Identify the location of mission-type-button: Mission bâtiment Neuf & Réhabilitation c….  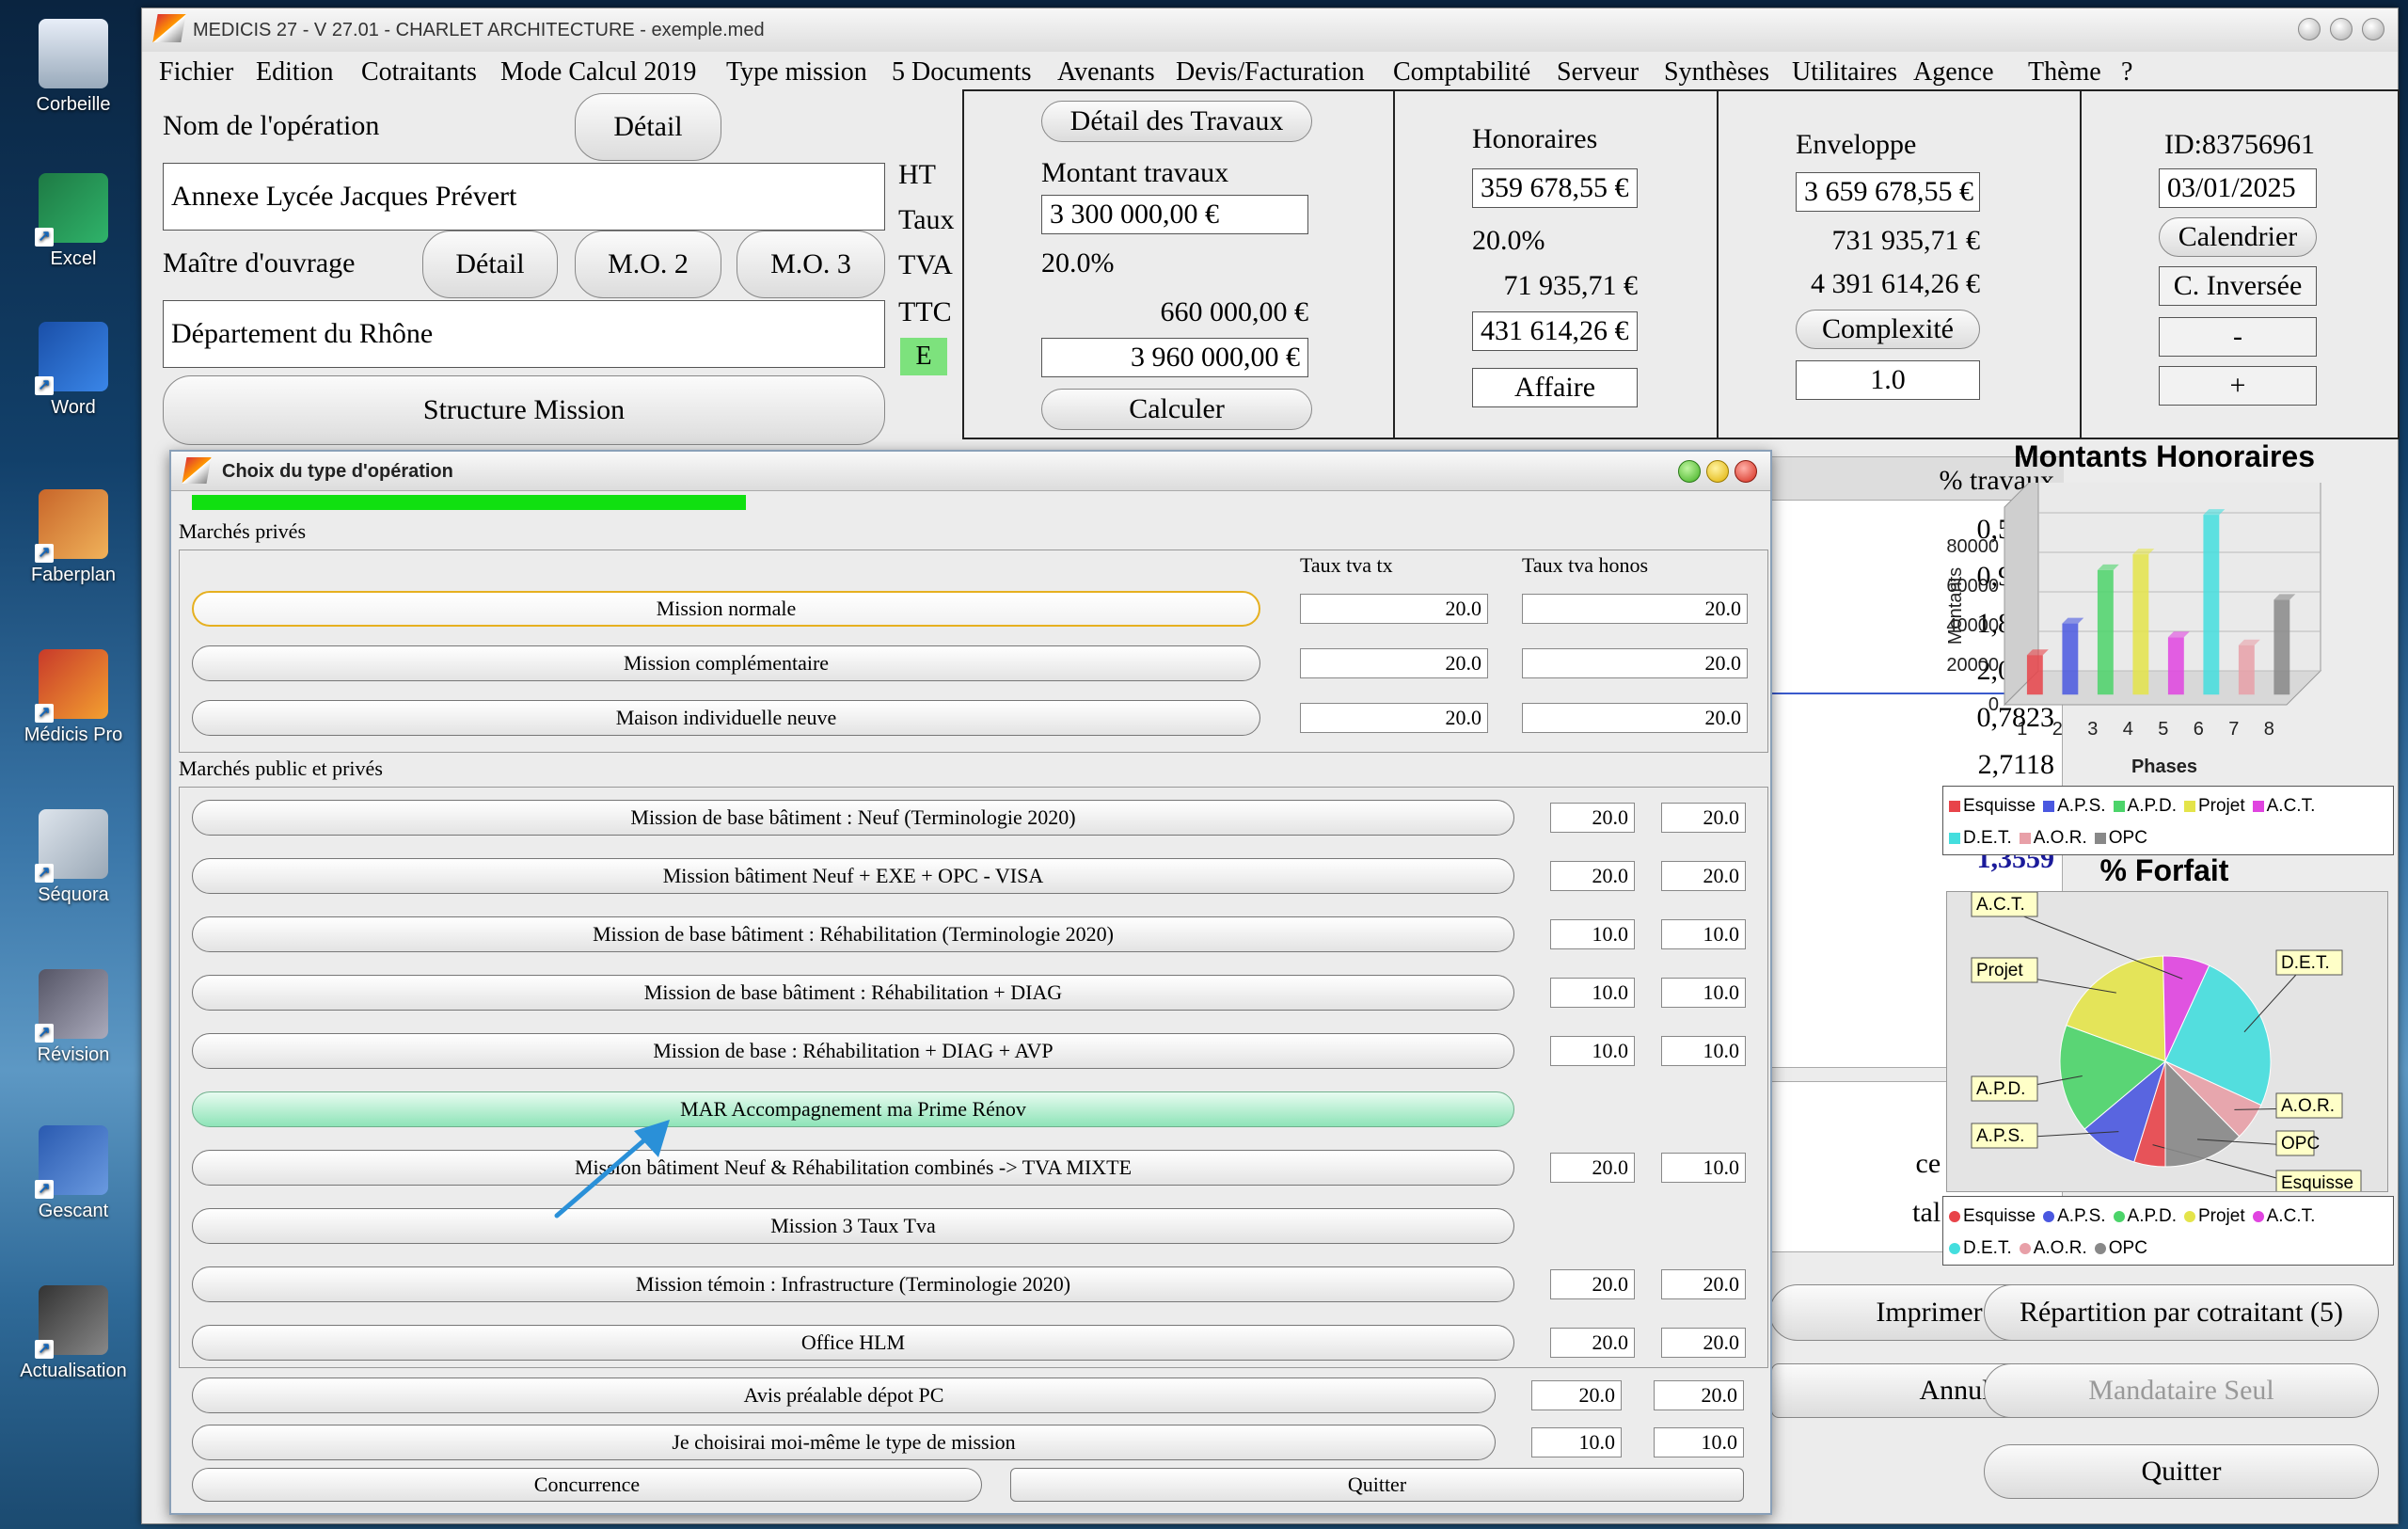
(853, 1168).